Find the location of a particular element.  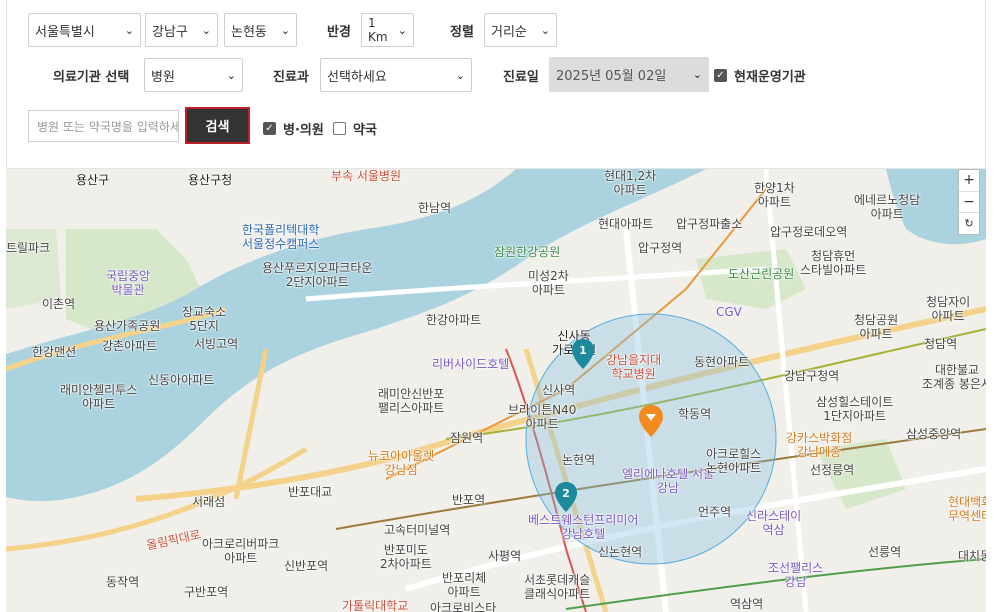

open-now-label: 현재운영기관 is located at coordinates (770, 77).